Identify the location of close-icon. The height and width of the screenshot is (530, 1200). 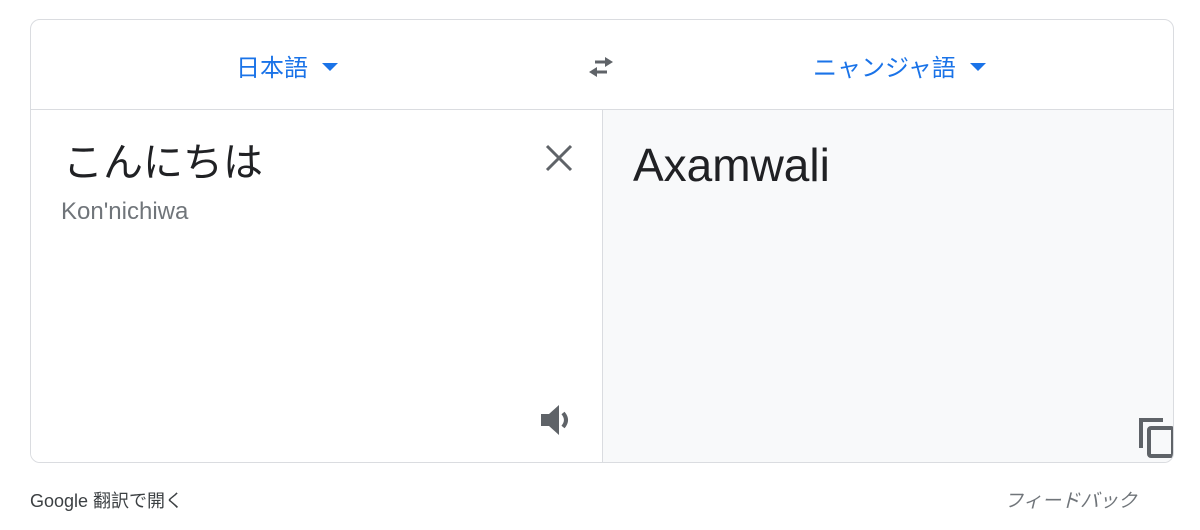
(559, 158).